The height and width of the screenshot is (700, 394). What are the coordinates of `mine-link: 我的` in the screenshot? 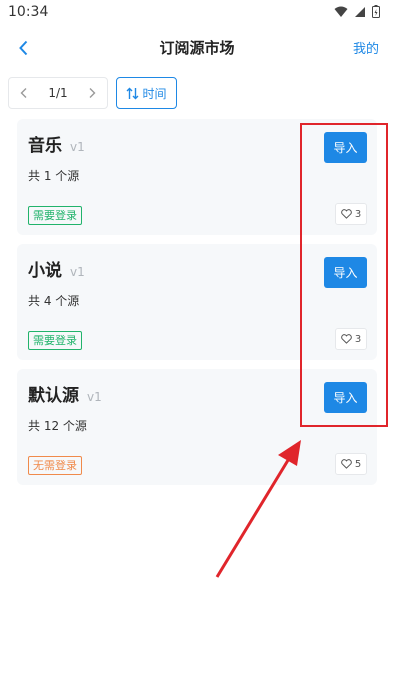 It's located at (366, 47).